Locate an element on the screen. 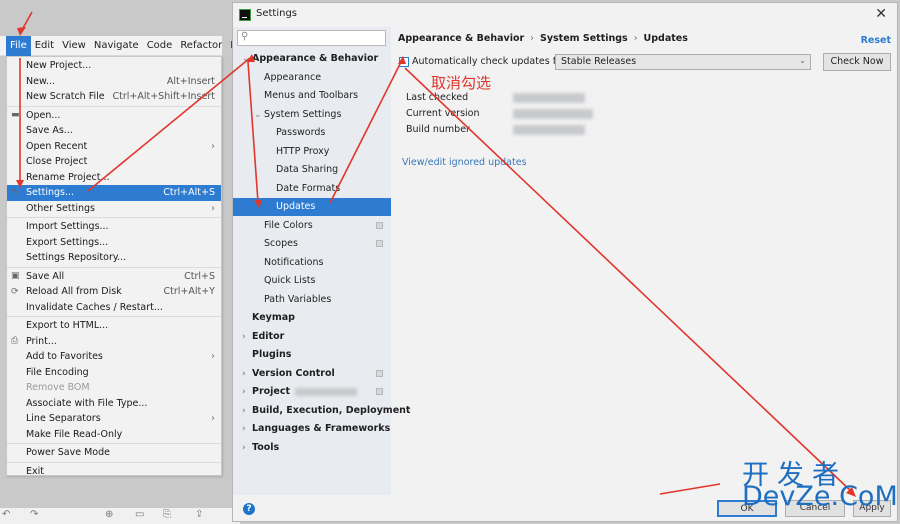 This screenshot has width=900, height=524. settings-search-input is located at coordinates (318, 38).